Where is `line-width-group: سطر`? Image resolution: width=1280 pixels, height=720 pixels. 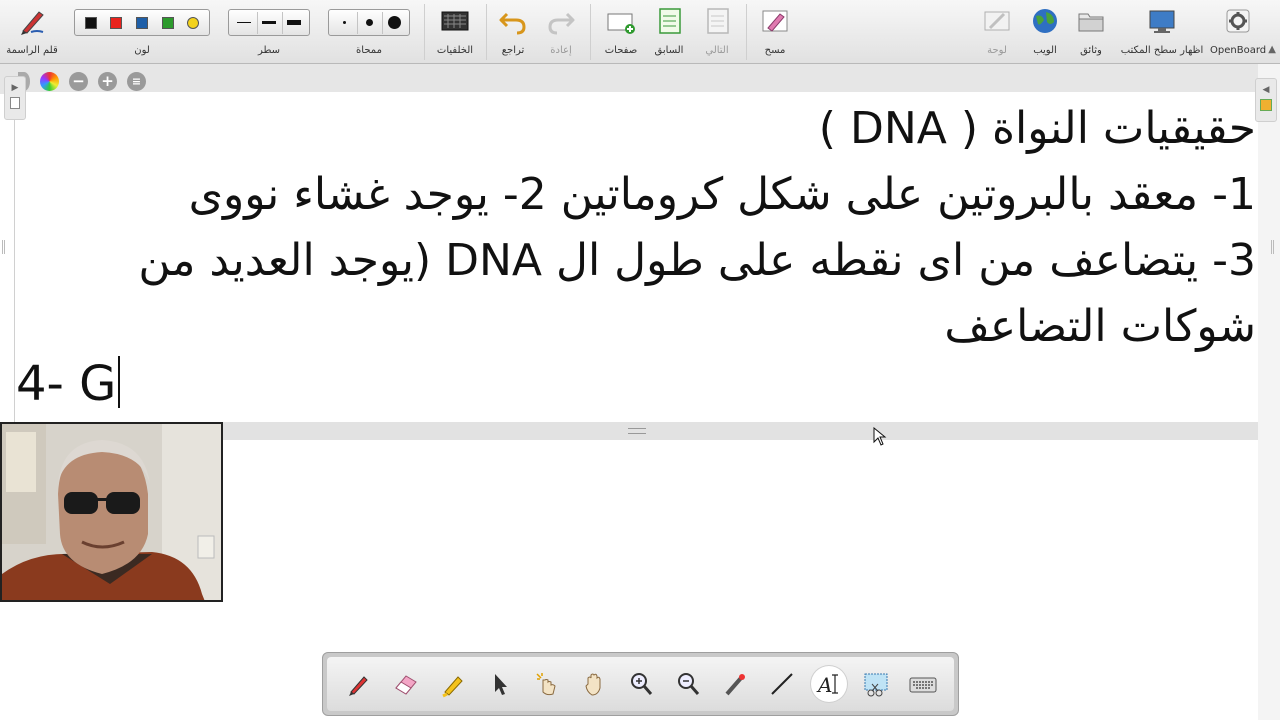
line-width-group: سطر is located at coordinates (269, 32).